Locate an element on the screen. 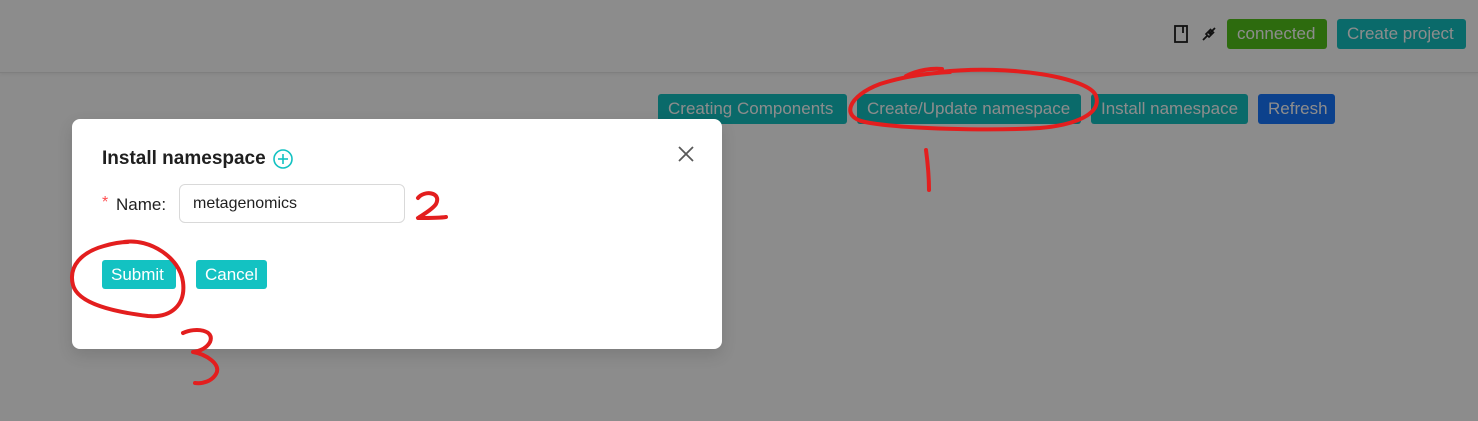 The height and width of the screenshot is (421, 1478). submit-button: Submit is located at coordinates (139, 274).